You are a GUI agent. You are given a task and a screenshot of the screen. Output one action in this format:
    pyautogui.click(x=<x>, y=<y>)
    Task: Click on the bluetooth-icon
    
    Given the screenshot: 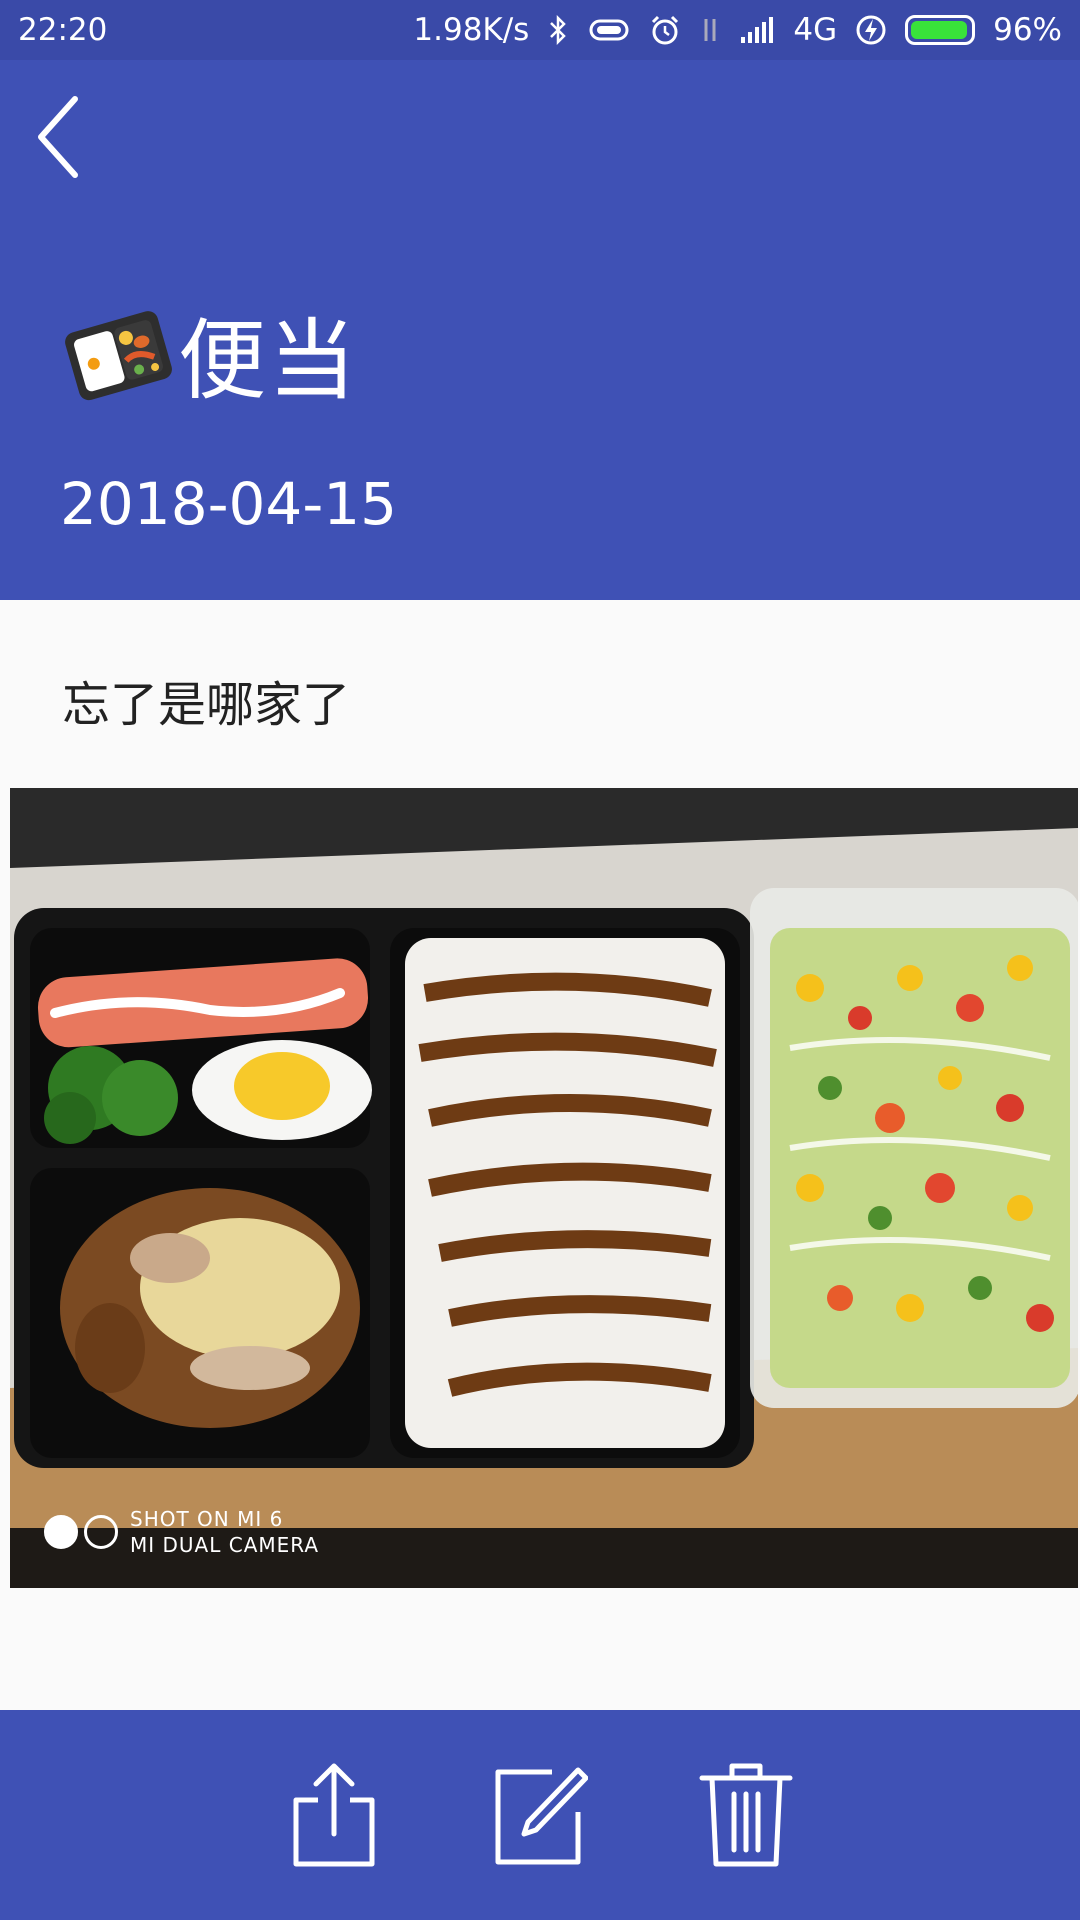 What is the action you would take?
    pyautogui.click(x=558, y=30)
    